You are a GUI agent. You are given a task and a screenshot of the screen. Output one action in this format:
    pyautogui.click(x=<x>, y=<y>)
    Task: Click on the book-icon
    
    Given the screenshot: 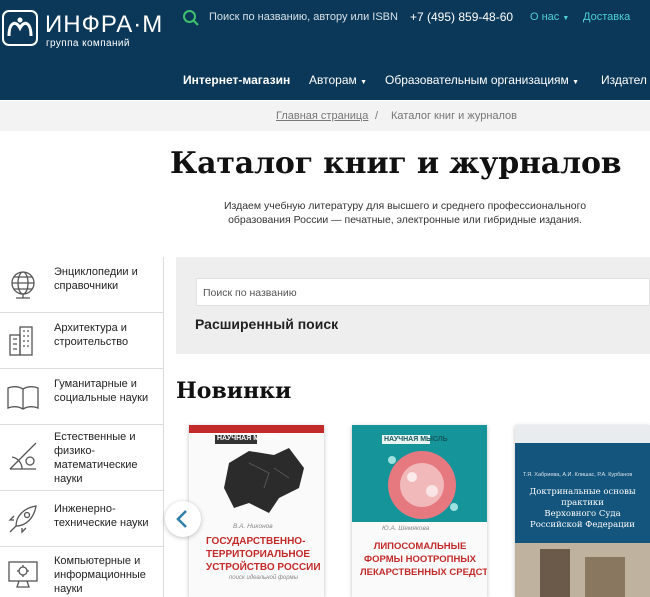 What is the action you would take?
    pyautogui.click(x=23, y=398)
    